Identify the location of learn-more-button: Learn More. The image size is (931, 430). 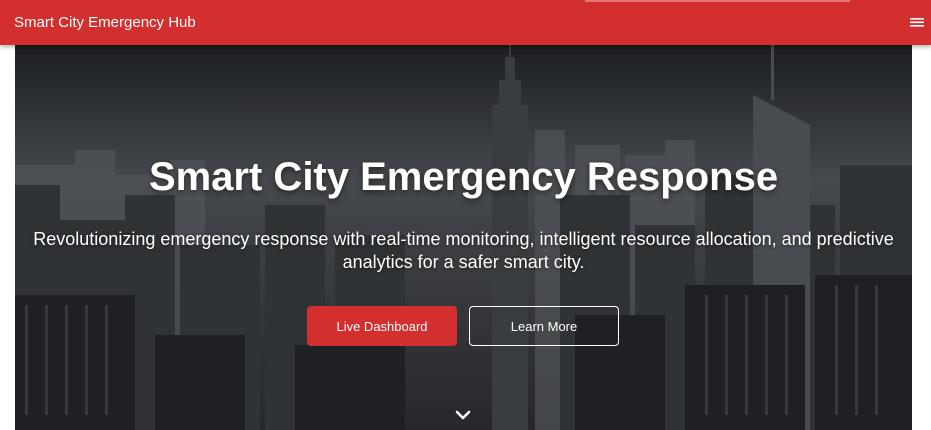
(544, 326).